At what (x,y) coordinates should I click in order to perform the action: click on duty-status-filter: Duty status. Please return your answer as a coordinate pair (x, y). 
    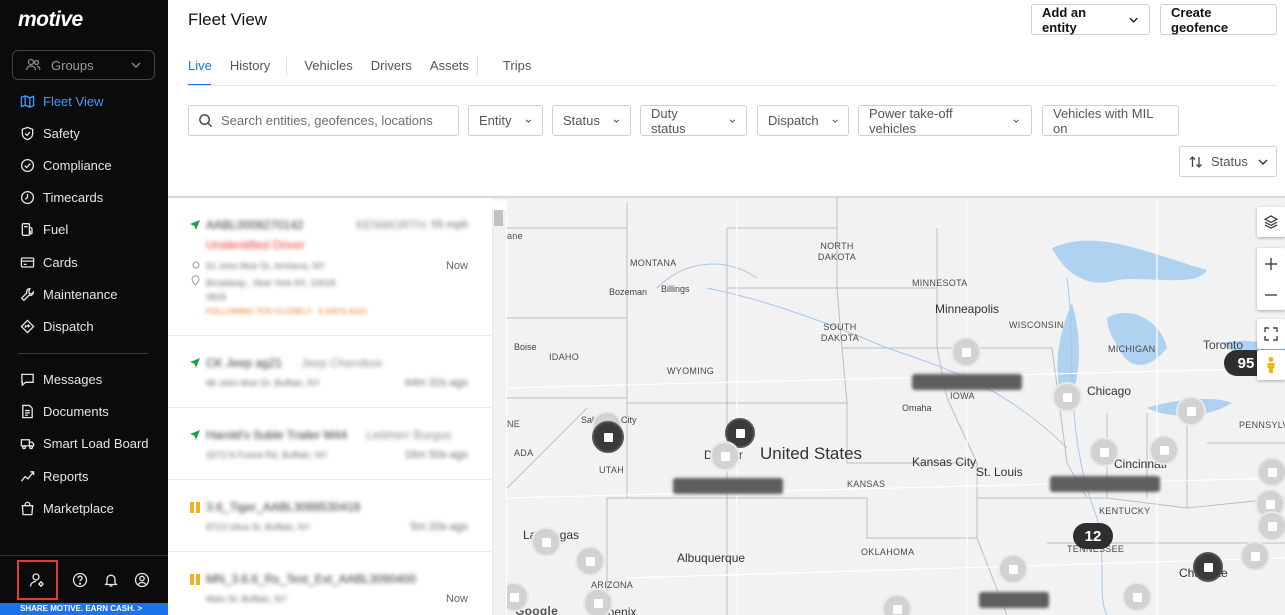
    Looking at the image, I should click on (693, 120).